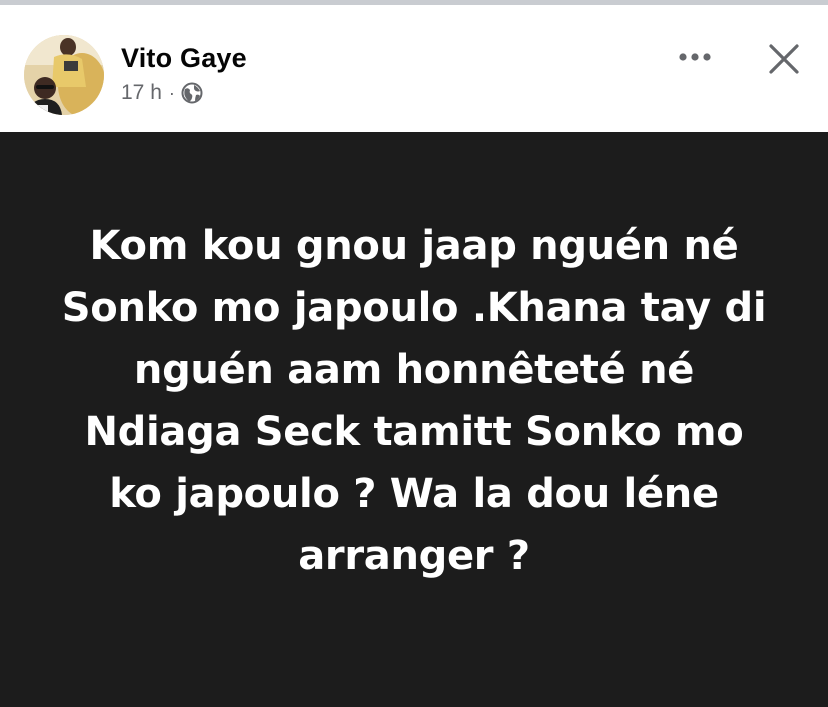  I want to click on more-horizontal-icon, so click(695, 57).